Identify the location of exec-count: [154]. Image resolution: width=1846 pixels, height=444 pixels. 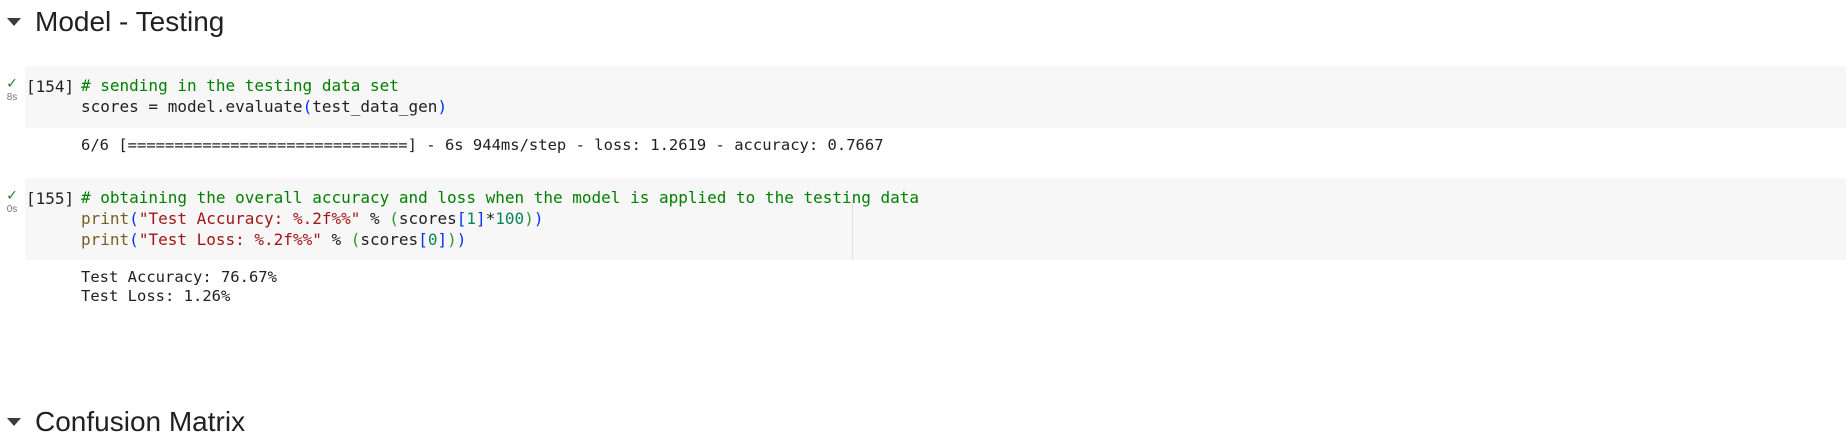
(50, 86).